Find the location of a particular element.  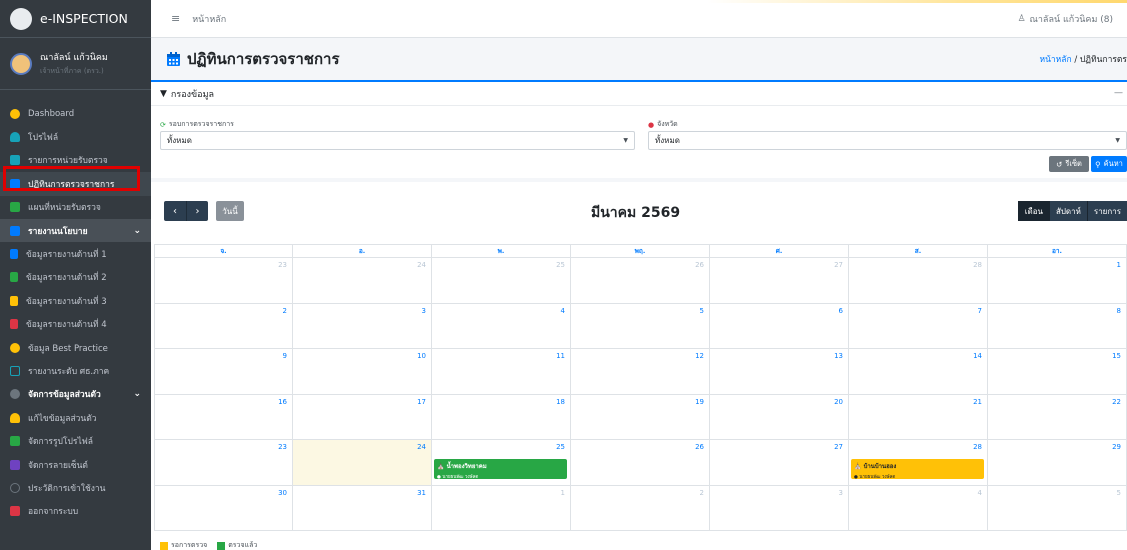

day-cell: 18 is located at coordinates (501, 416).